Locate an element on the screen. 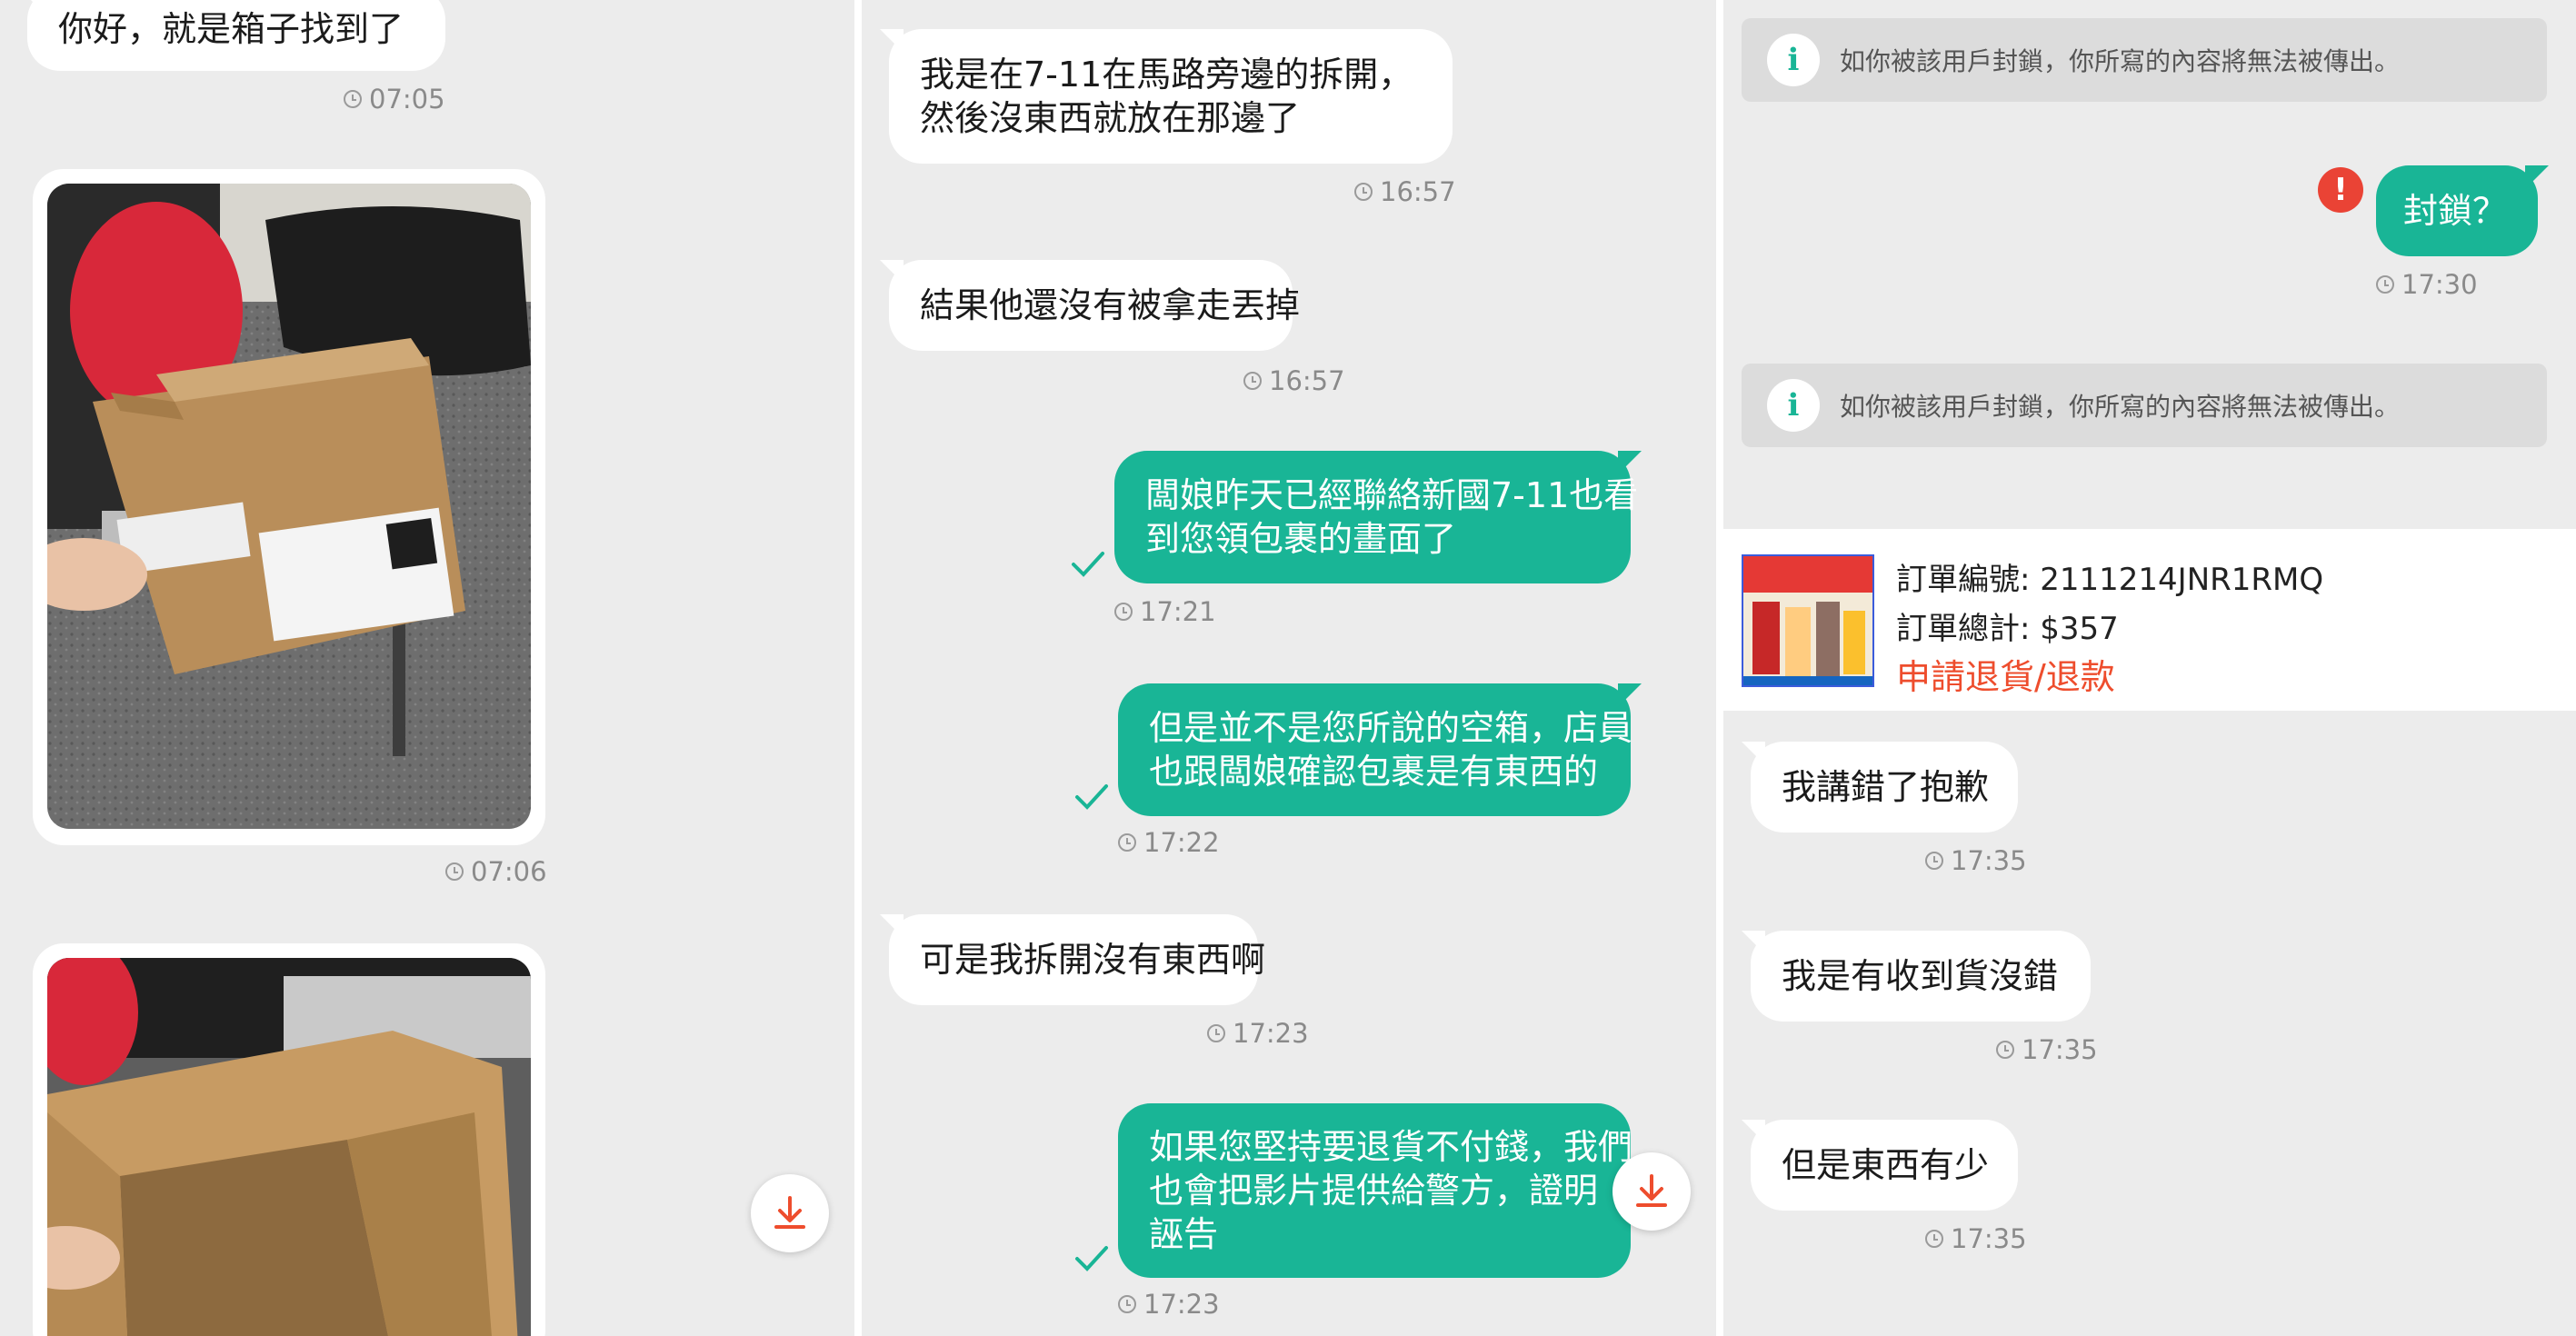  incoming-message: 結果他還沒有被拿走丟掉 is located at coordinates (1090, 305).